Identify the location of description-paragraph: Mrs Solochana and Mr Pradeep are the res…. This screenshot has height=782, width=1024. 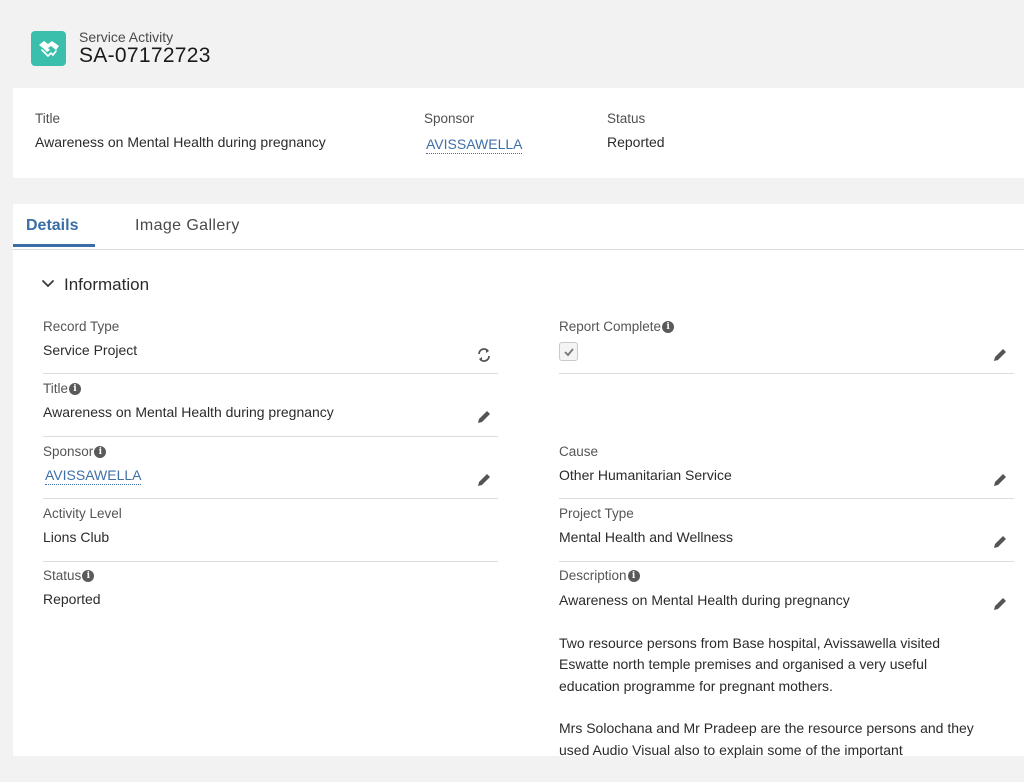
(766, 739).